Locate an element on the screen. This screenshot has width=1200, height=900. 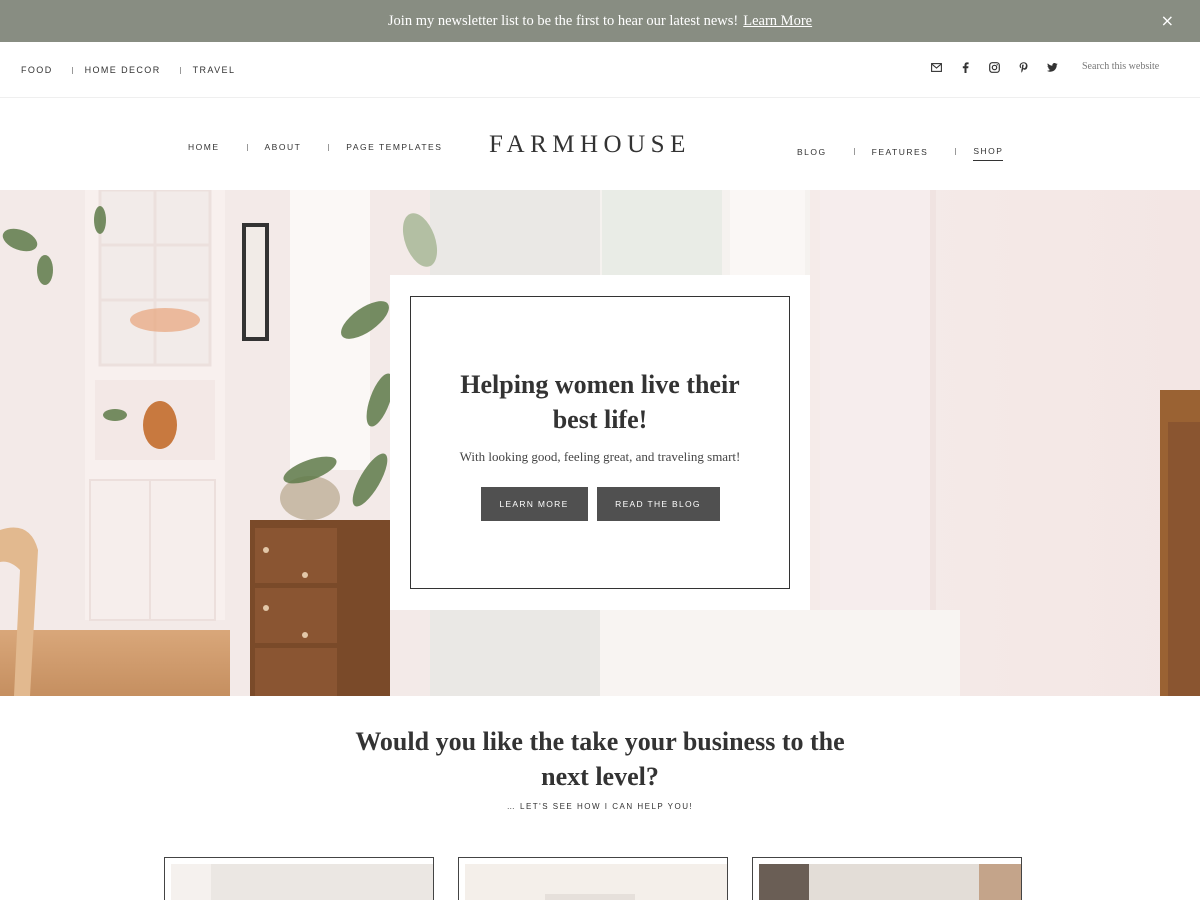
nav-item-shop: SHOP is located at coordinates (988, 153).